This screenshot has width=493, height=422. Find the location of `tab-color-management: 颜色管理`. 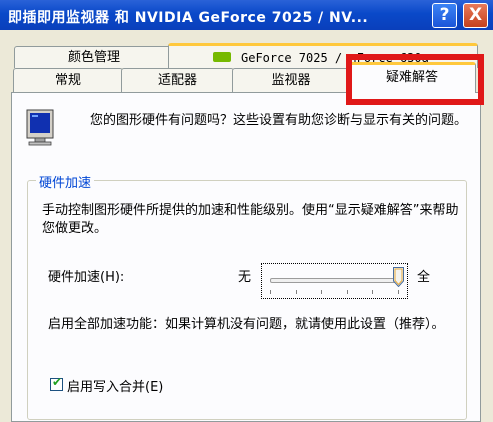

tab-color-management: 颜色管理 is located at coordinates (94, 57).